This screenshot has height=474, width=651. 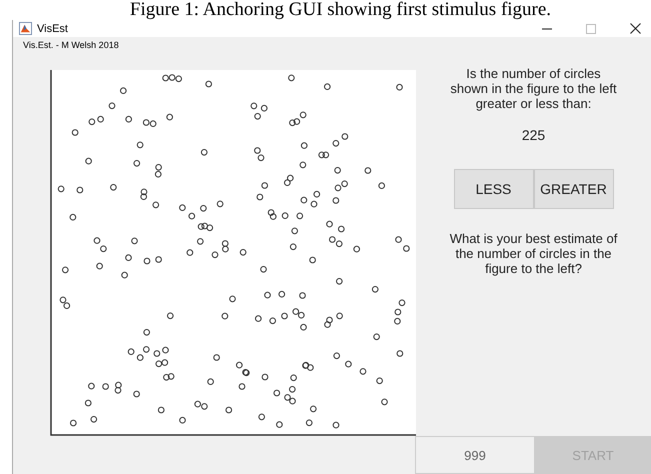 I want to click on question-text: Is the number of circles shown in the figure to the left greater or less than:, so click(x=533, y=88).